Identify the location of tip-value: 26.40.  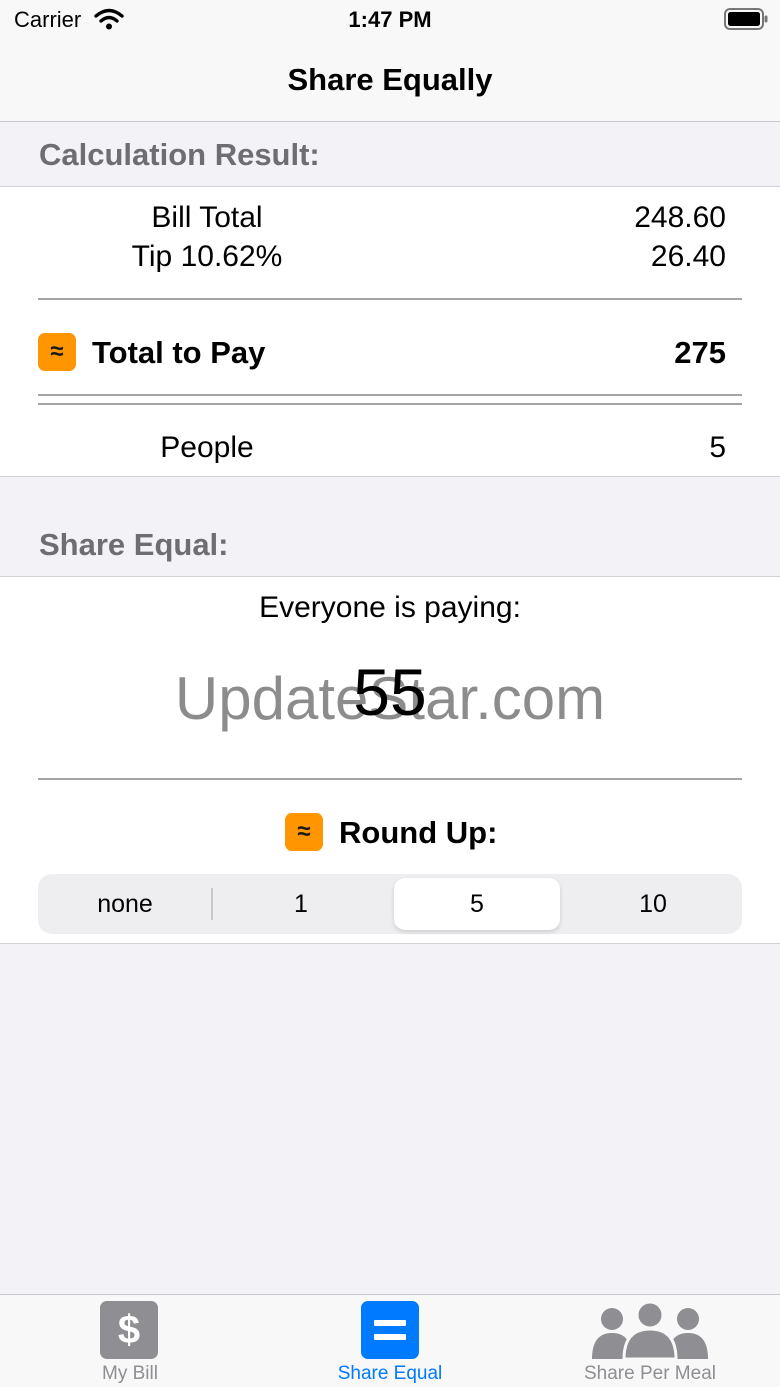
(688, 256).